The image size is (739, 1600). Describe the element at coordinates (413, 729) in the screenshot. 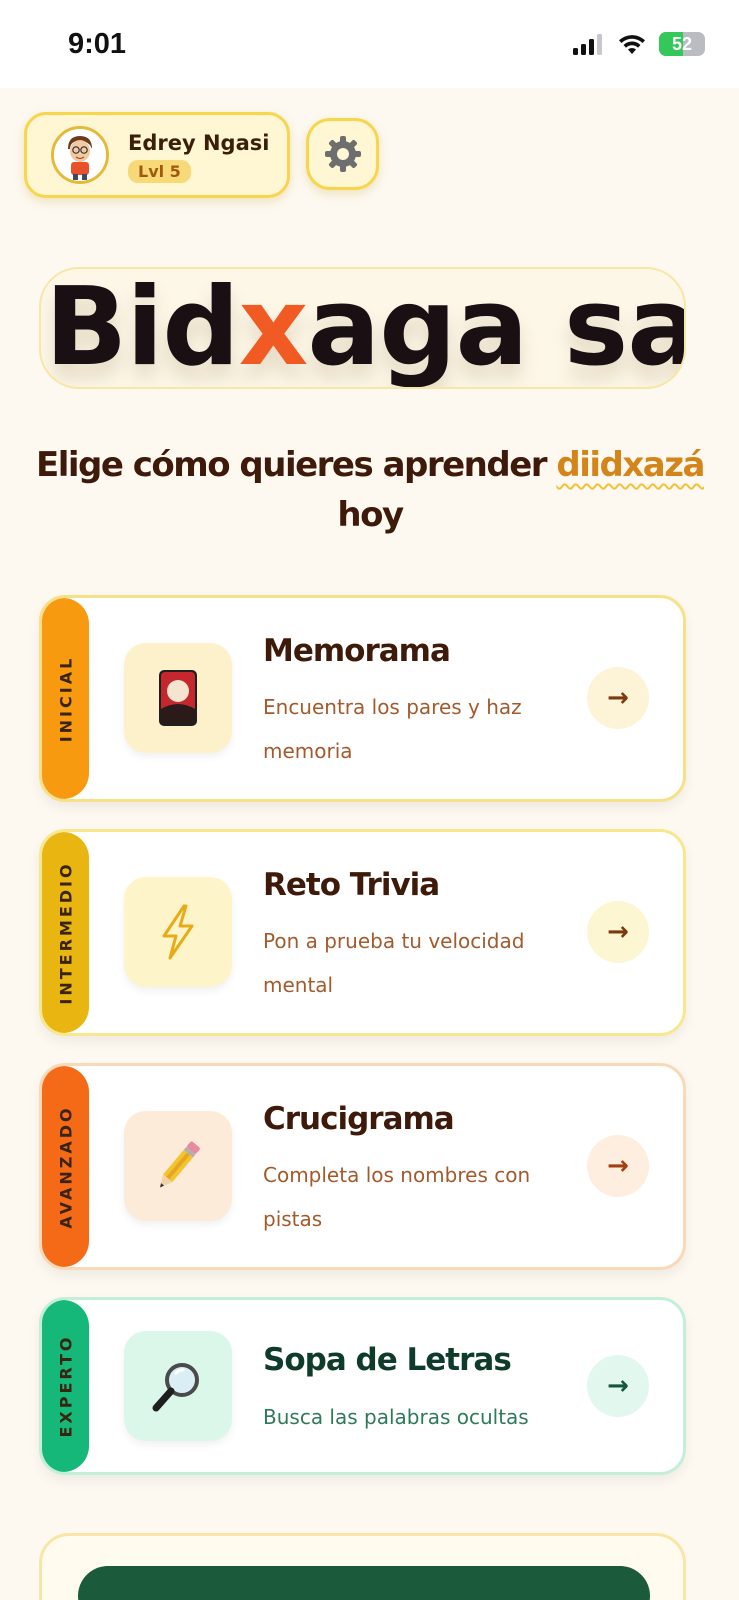

I see `game-description: Encuentra los pares y haz memoria` at that location.